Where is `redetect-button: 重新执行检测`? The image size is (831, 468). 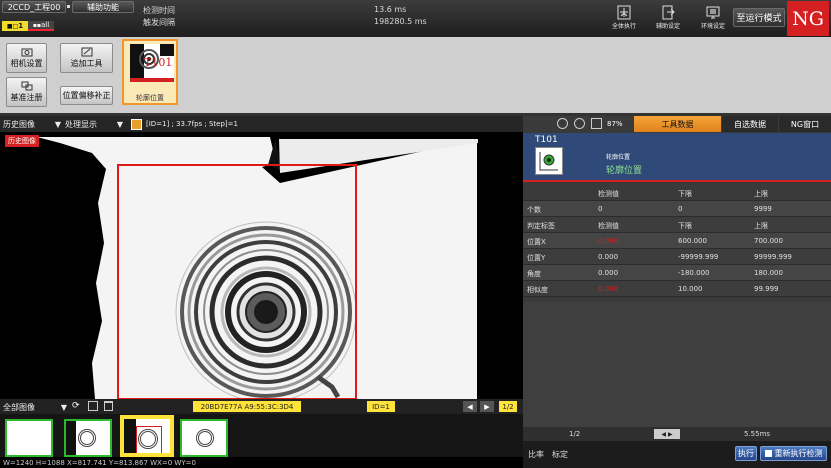 redetect-button: 重新执行检测 is located at coordinates (793, 453).